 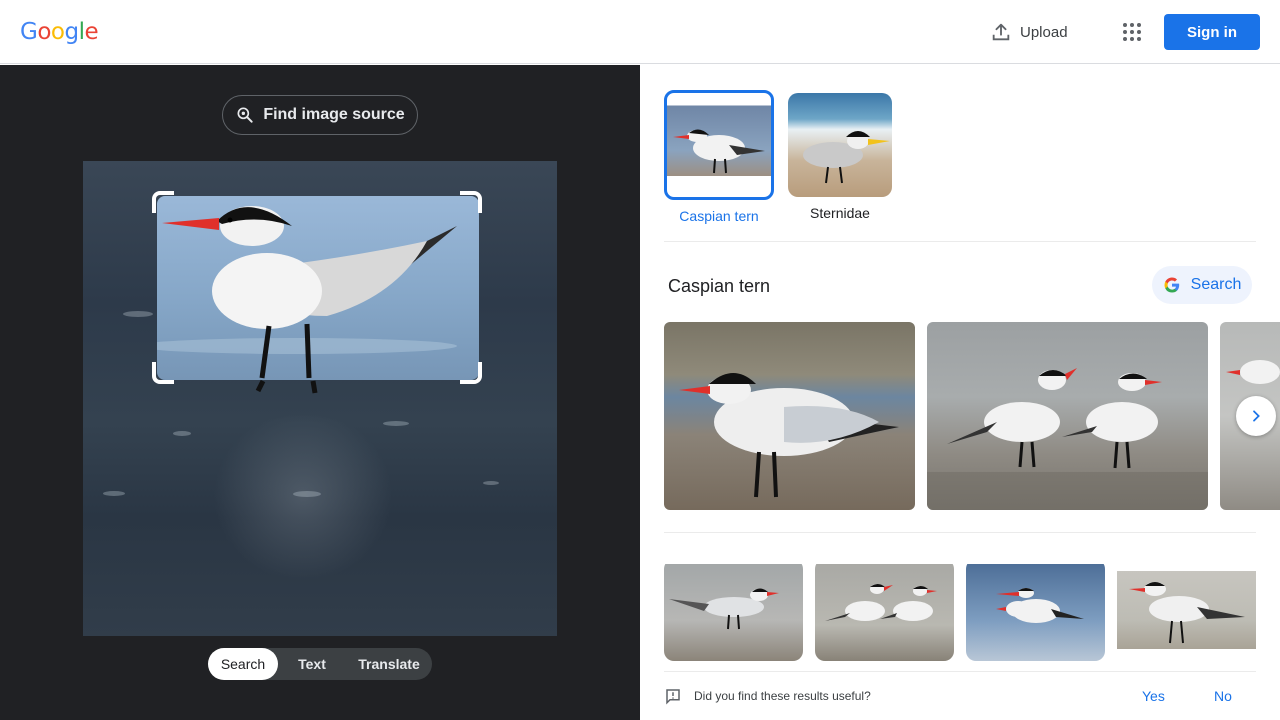 What do you see at coordinates (960, 610) in the screenshot?
I see `results-grid` at bounding box center [960, 610].